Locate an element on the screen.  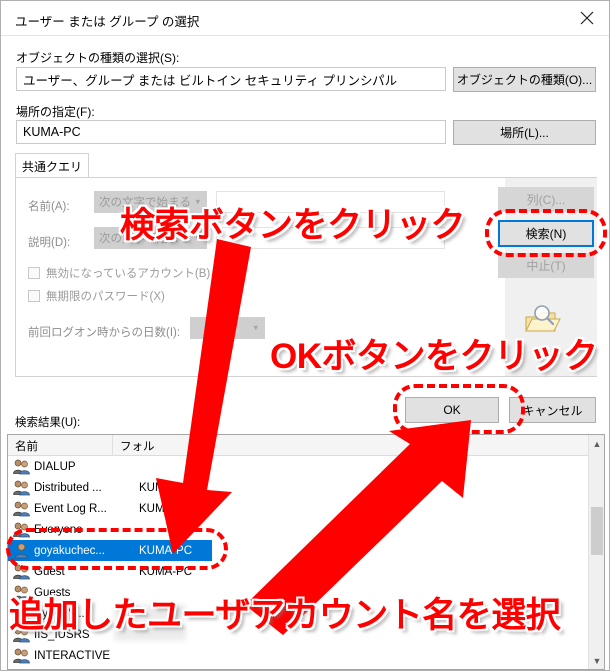
list-item: DIALUP is located at coordinates (298, 466).